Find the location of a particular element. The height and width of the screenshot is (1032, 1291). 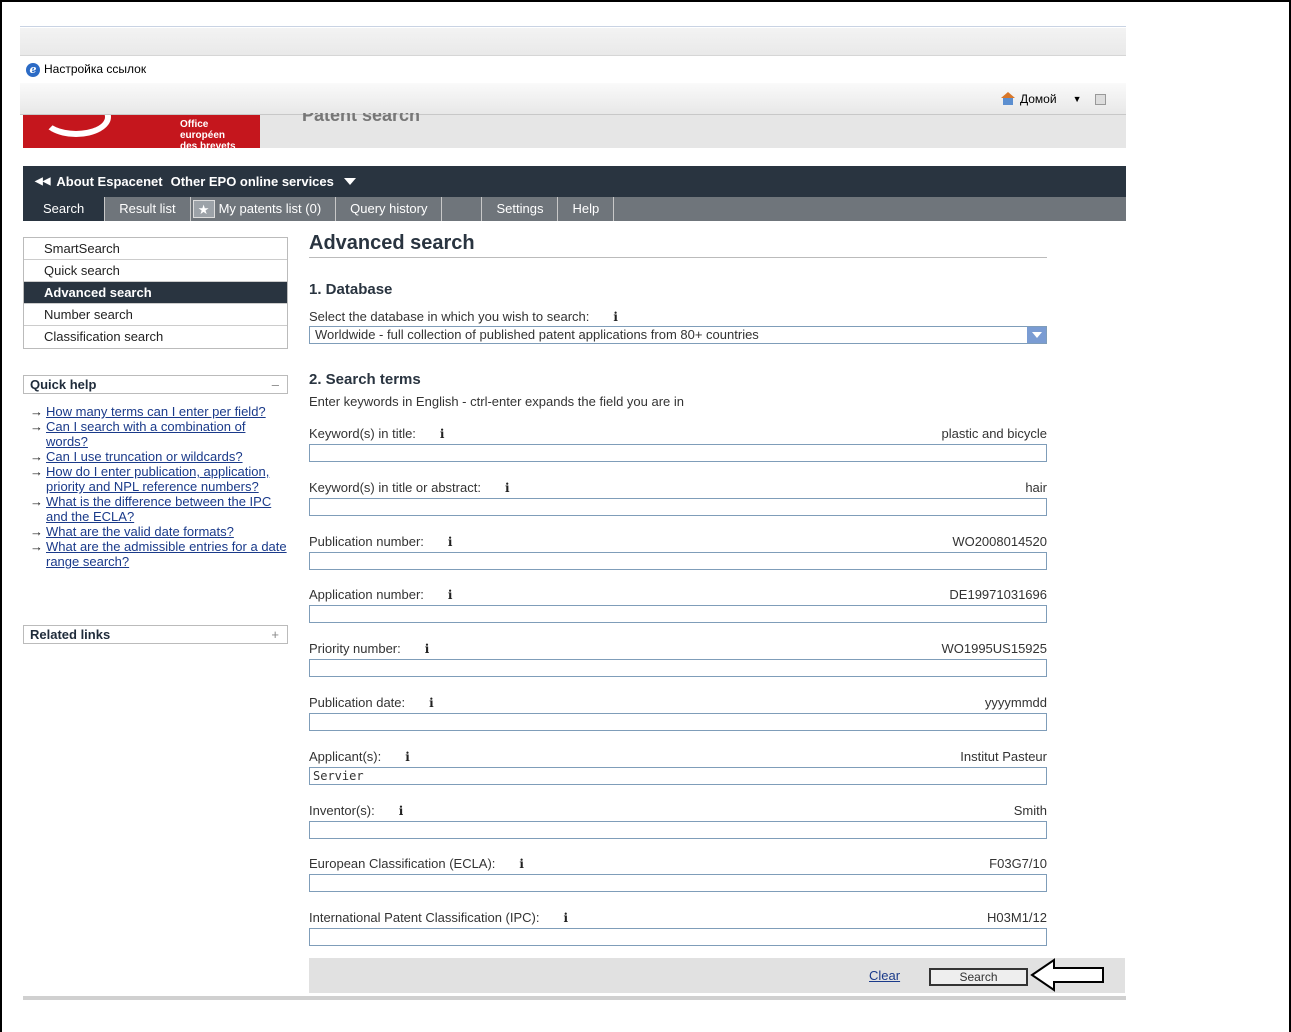

help-link: Can I use truncation or wildcards? is located at coordinates (144, 456).